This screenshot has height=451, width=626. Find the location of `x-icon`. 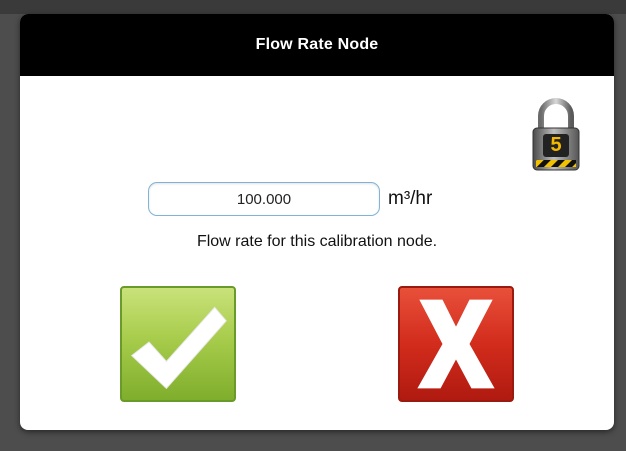

x-icon is located at coordinates (456, 344).